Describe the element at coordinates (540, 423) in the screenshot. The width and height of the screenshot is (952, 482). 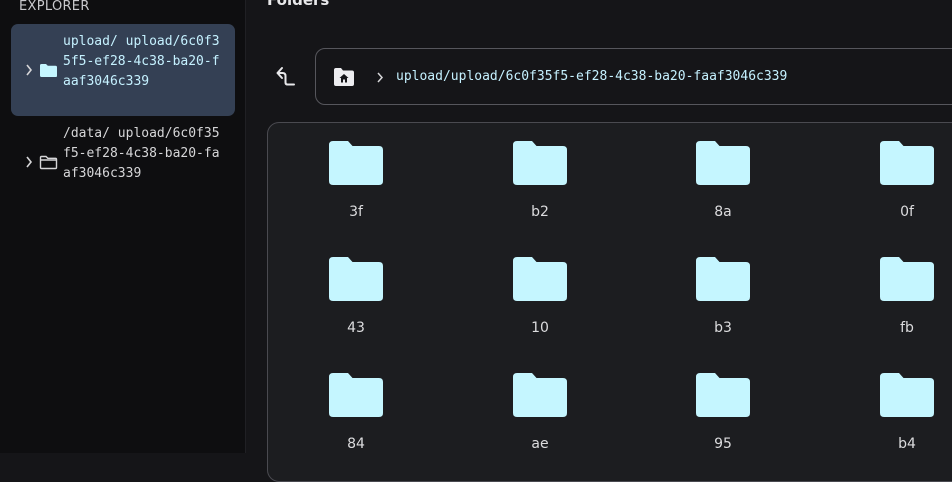
I see `folder-item: ae` at that location.